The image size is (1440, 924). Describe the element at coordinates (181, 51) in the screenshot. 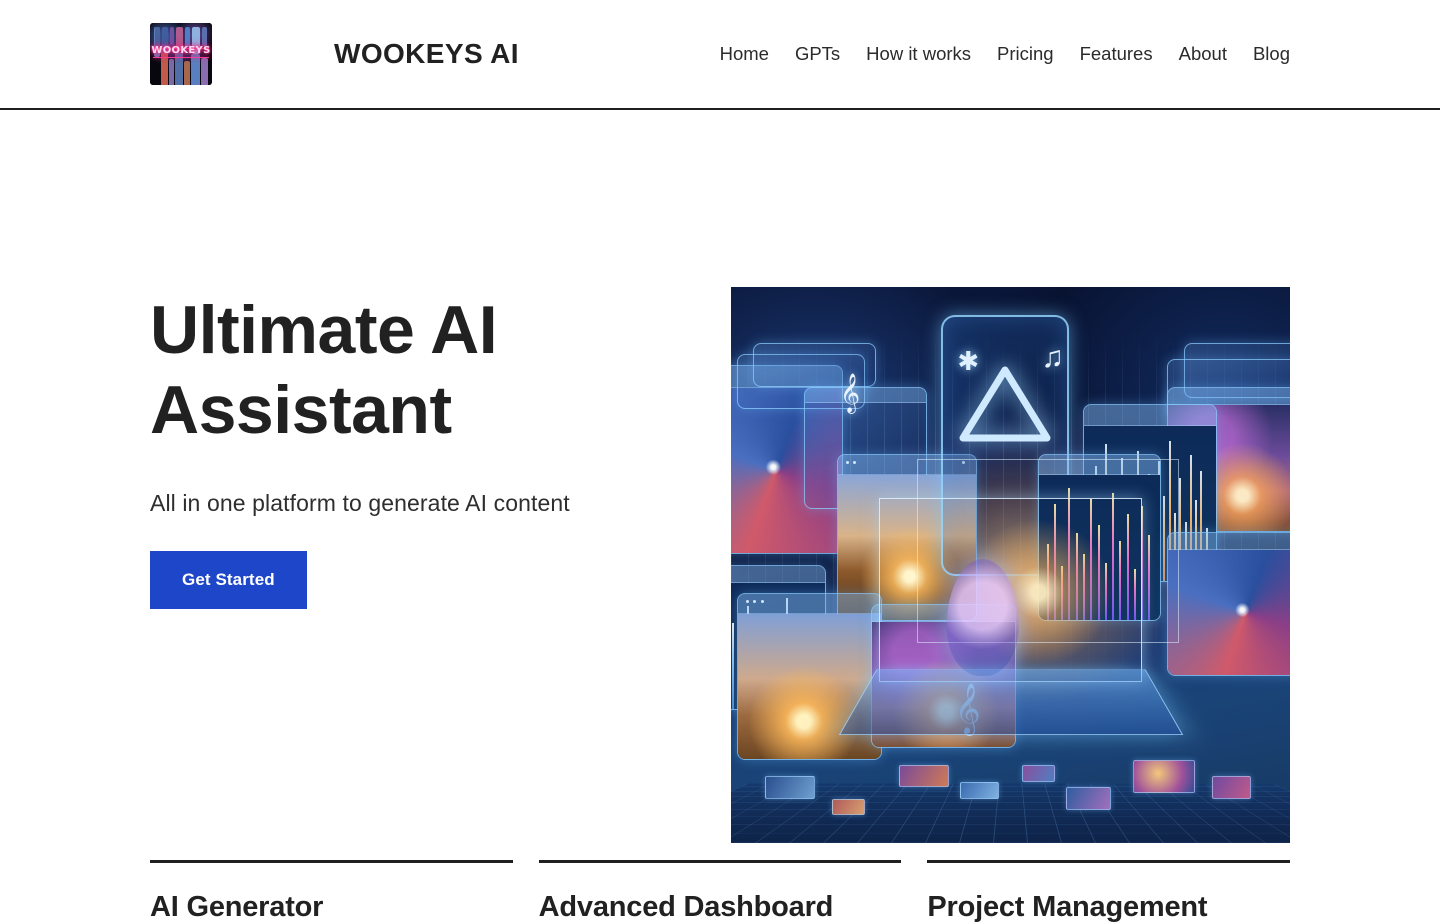

I see `logo-wordmark: WOOKEYS` at that location.